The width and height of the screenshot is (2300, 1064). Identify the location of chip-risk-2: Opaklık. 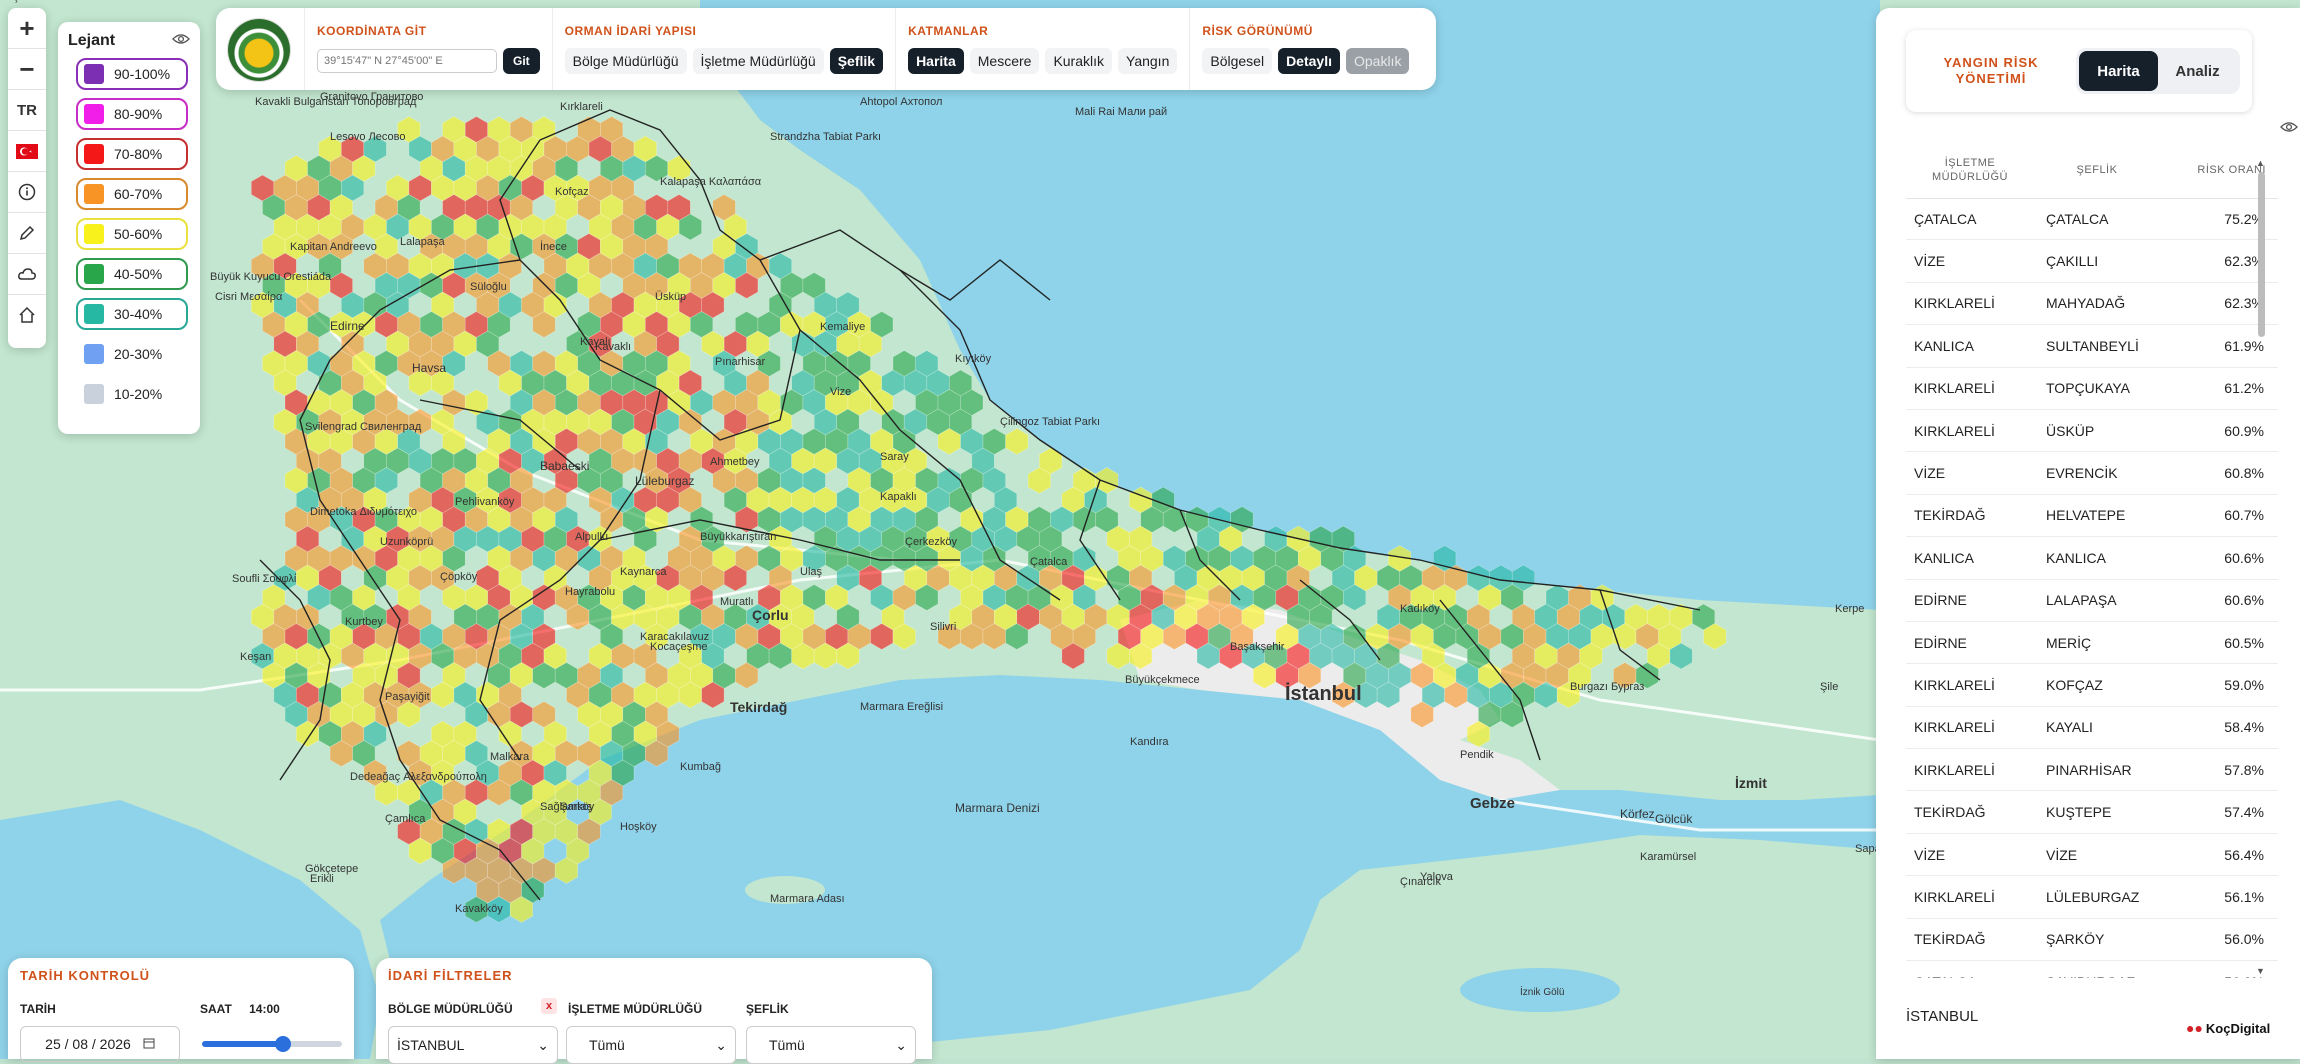
(1377, 61).